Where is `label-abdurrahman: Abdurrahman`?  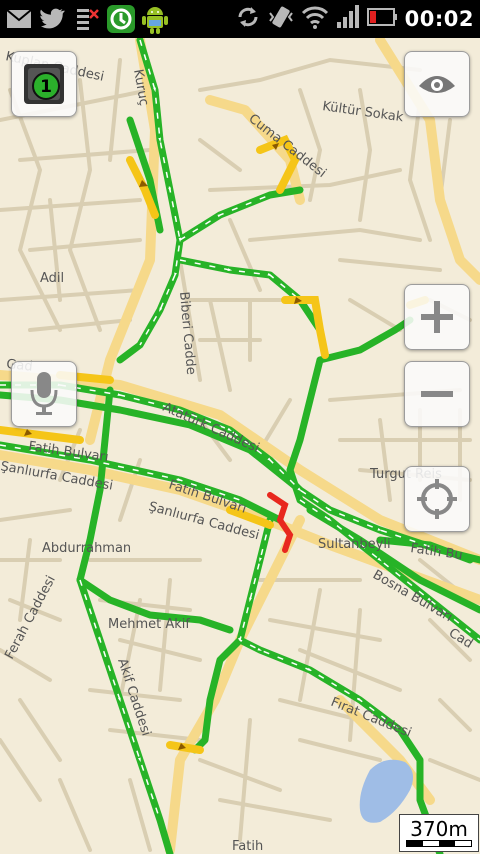
label-abdurrahman: Abdurrahman is located at coordinates (86, 548).